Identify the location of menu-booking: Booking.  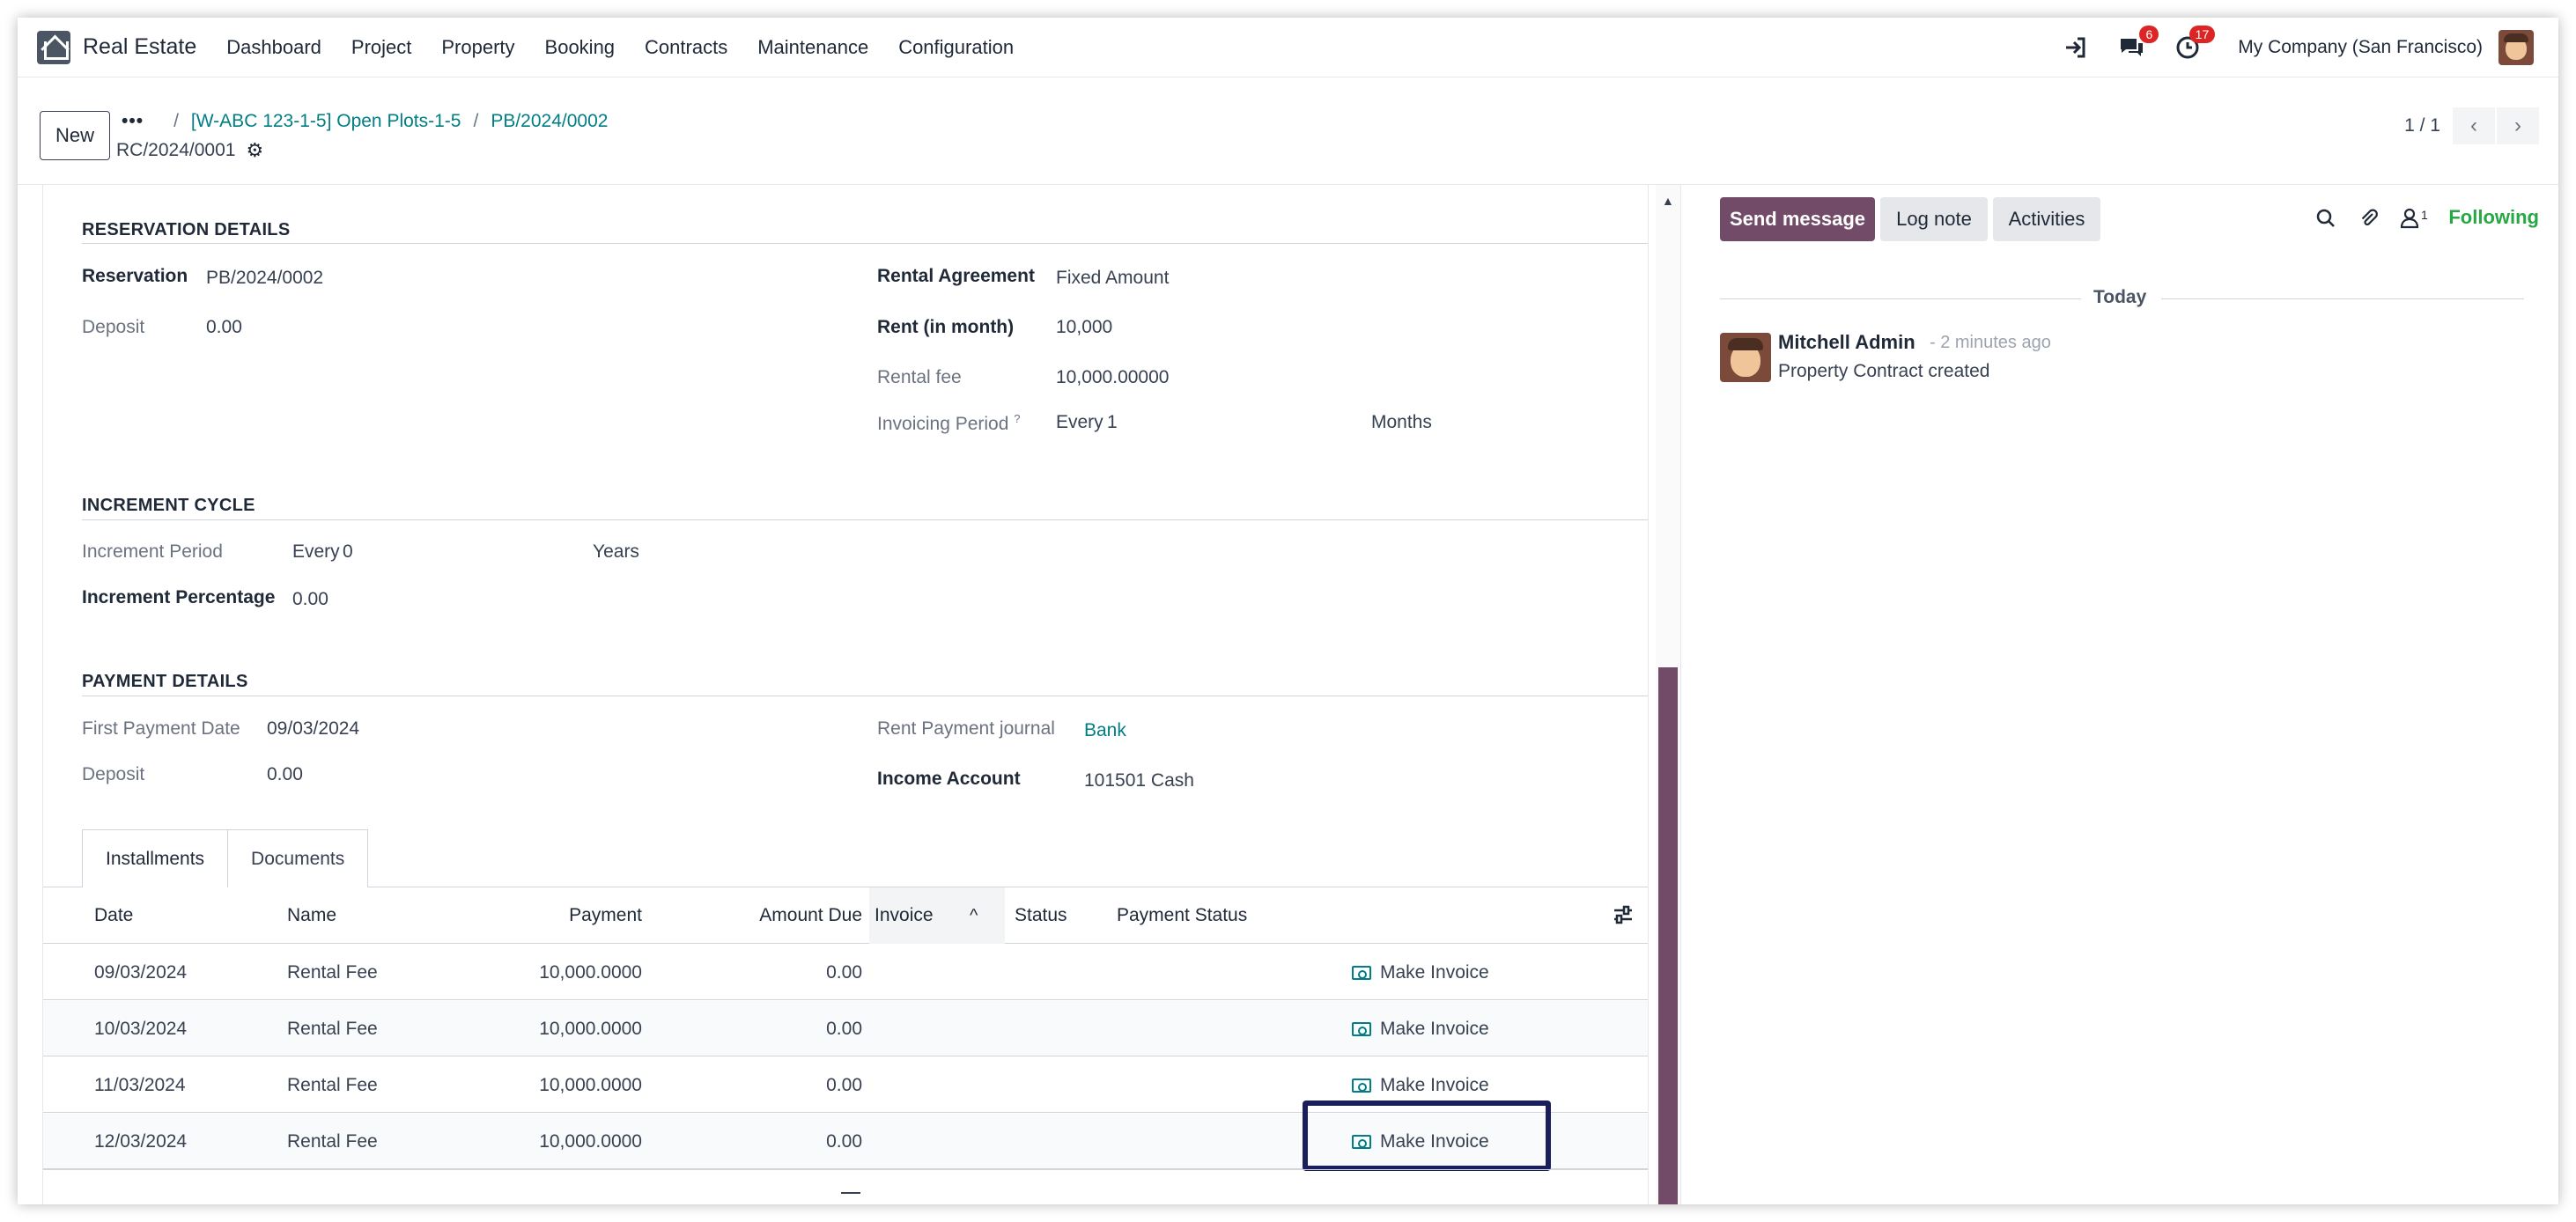
(580, 47).